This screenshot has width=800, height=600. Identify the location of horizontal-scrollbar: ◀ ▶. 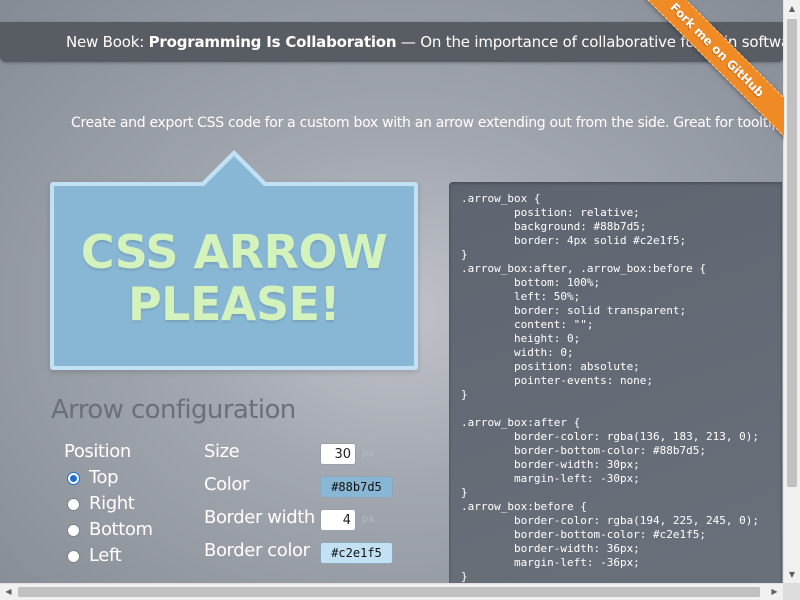
(391, 591).